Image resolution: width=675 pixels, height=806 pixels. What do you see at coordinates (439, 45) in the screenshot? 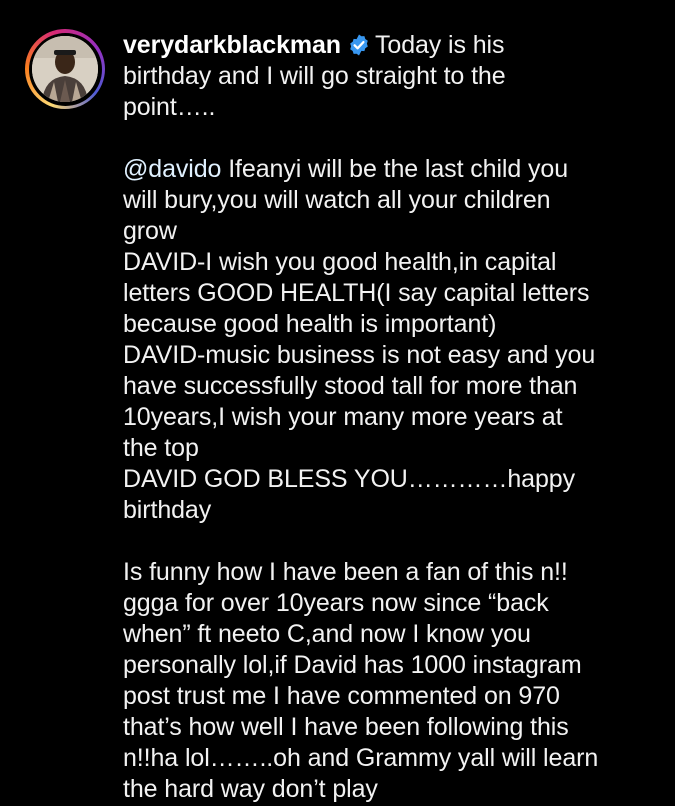
I see `caption-intro-first: Today is his` at bounding box center [439, 45].